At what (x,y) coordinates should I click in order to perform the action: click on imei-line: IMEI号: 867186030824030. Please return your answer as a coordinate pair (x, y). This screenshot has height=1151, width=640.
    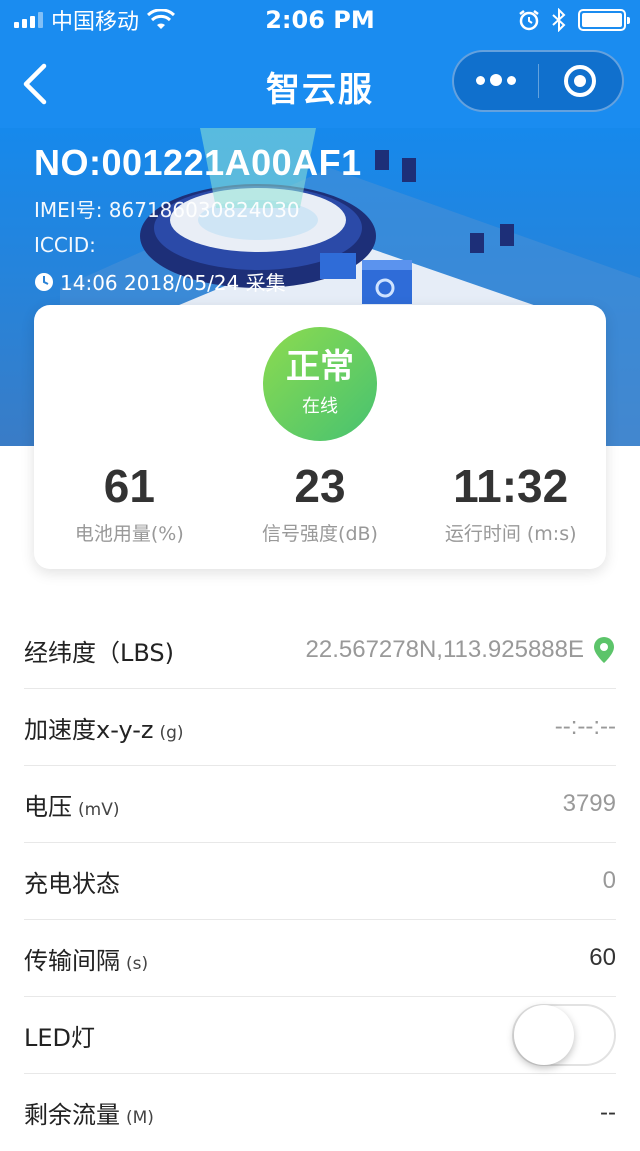
    Looking at the image, I should click on (167, 210).